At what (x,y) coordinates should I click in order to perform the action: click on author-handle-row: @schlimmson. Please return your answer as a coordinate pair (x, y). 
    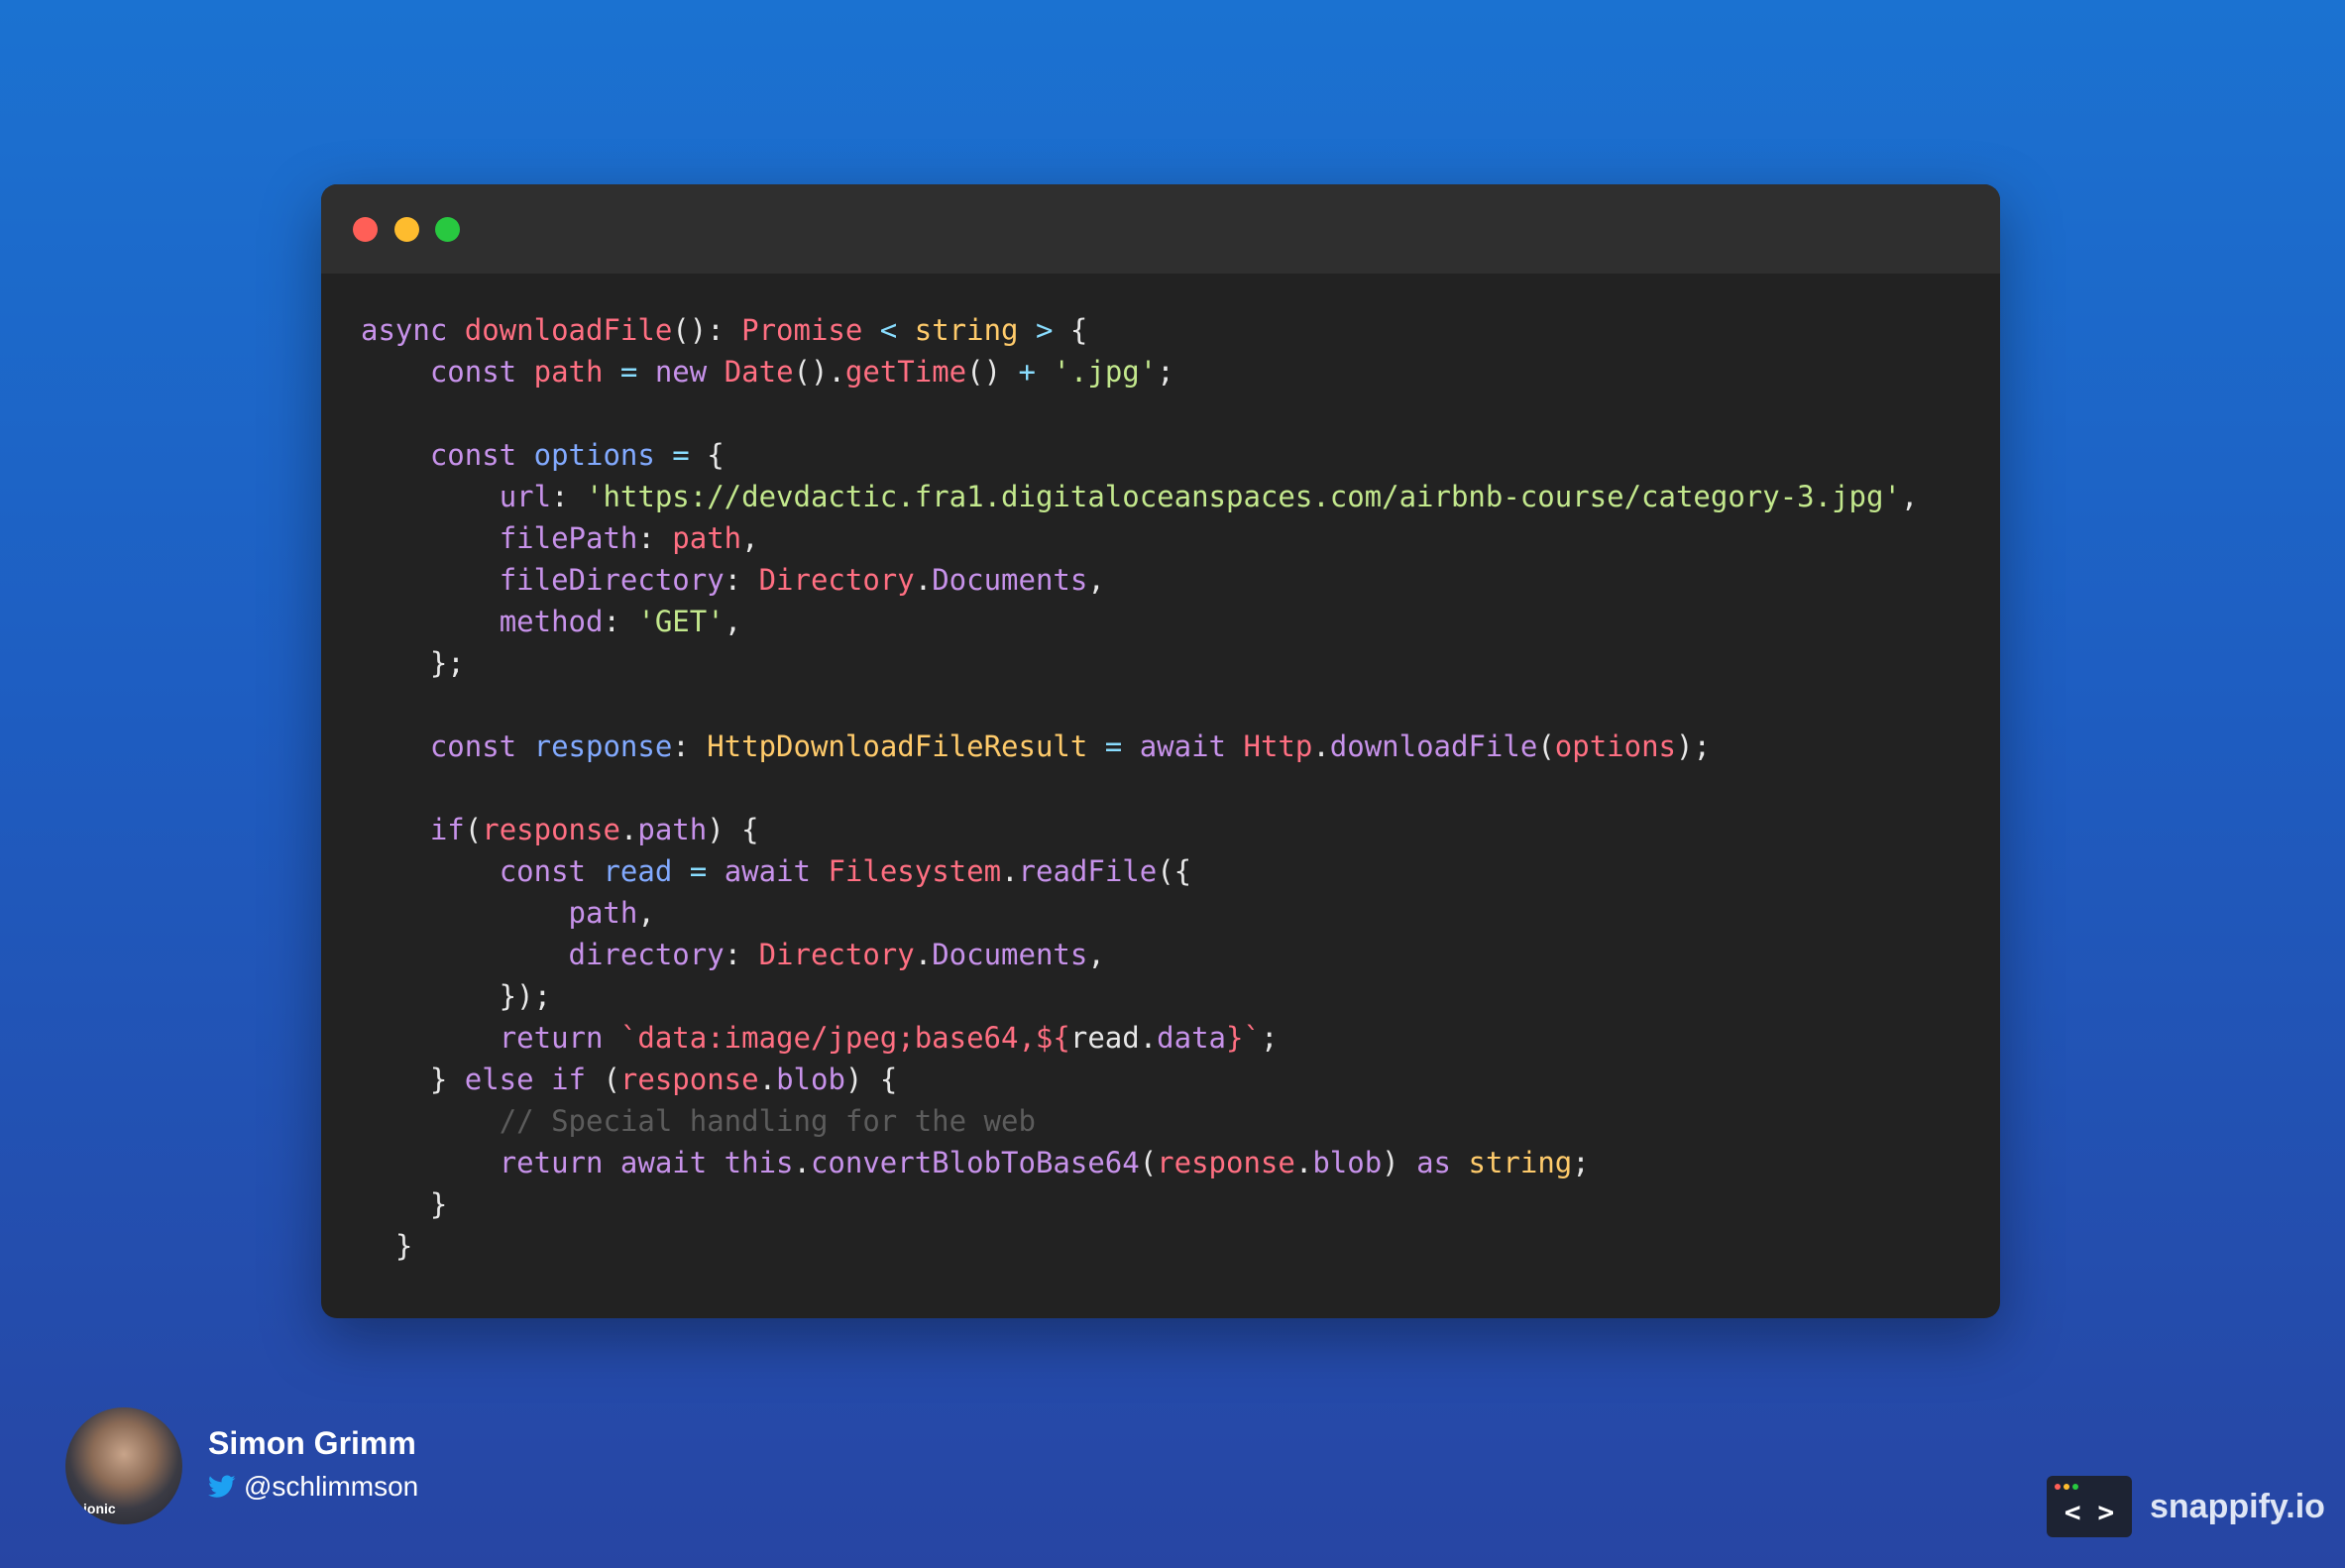
    Looking at the image, I should click on (313, 1487).